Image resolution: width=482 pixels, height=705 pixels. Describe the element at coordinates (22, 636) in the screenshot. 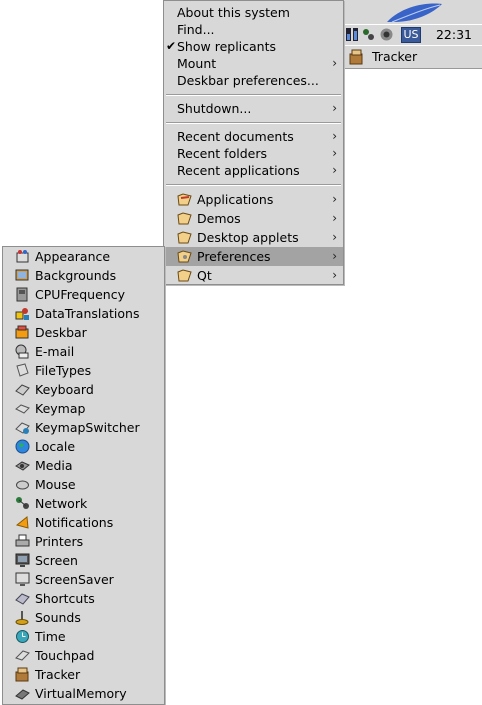

I see `clock-icon` at that location.